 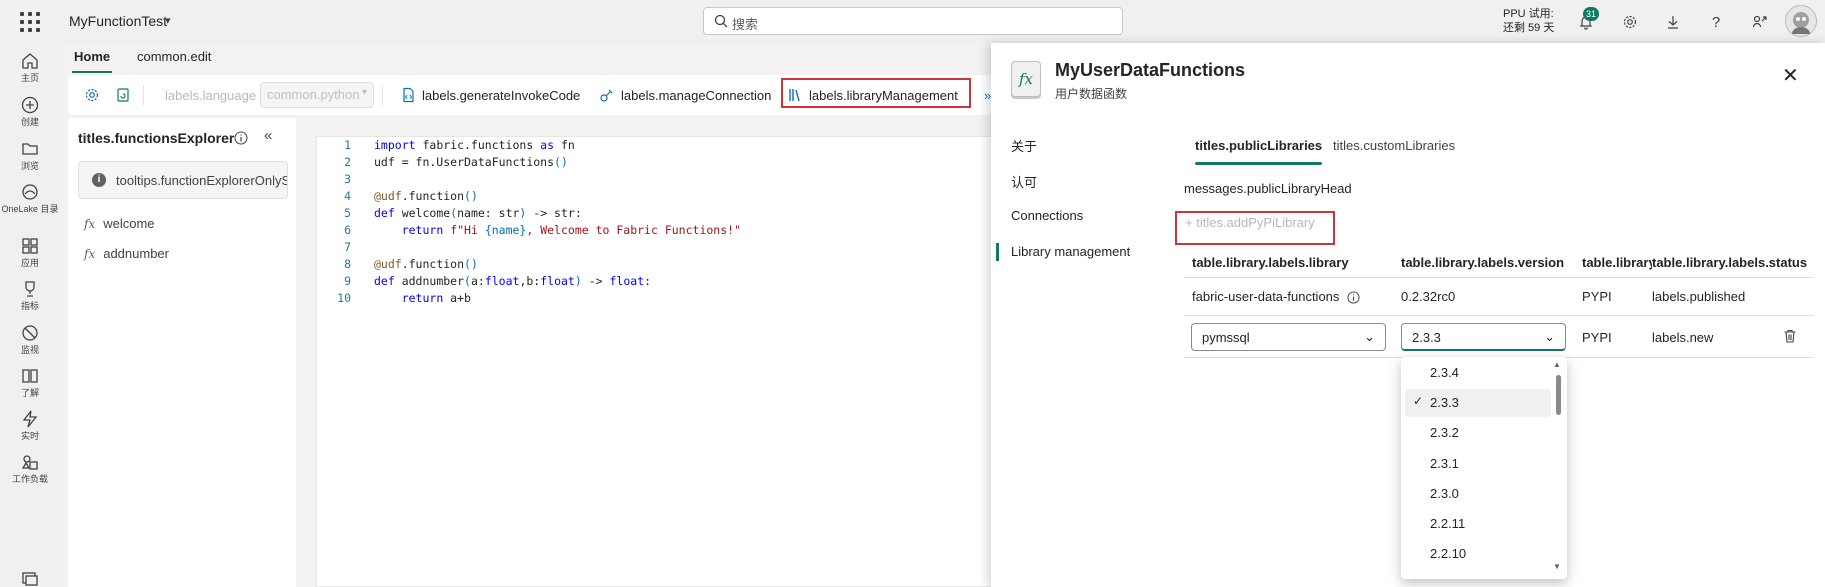 I want to click on function-item-welcome: fx welcome, so click(x=119, y=223).